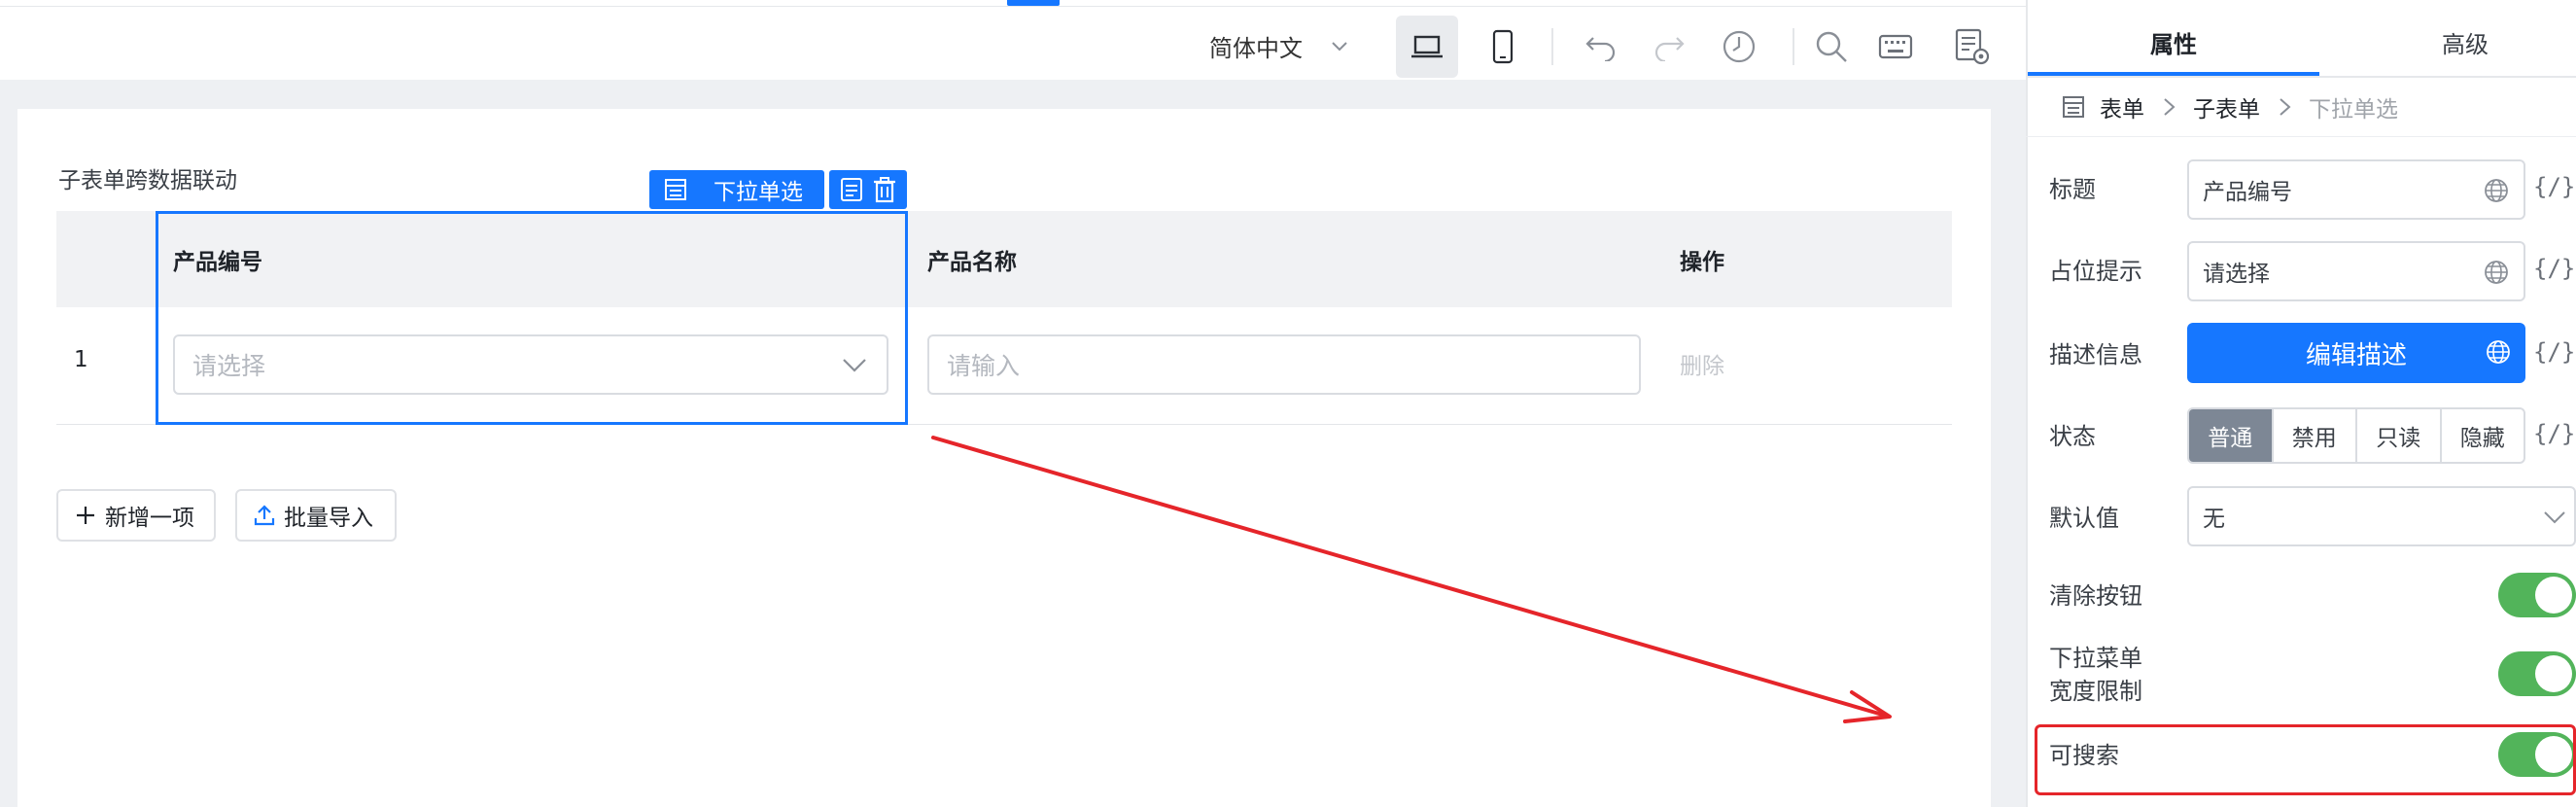 This screenshot has height=807, width=2576. I want to click on designer-toolbar: 简体中文, so click(1013, 44).